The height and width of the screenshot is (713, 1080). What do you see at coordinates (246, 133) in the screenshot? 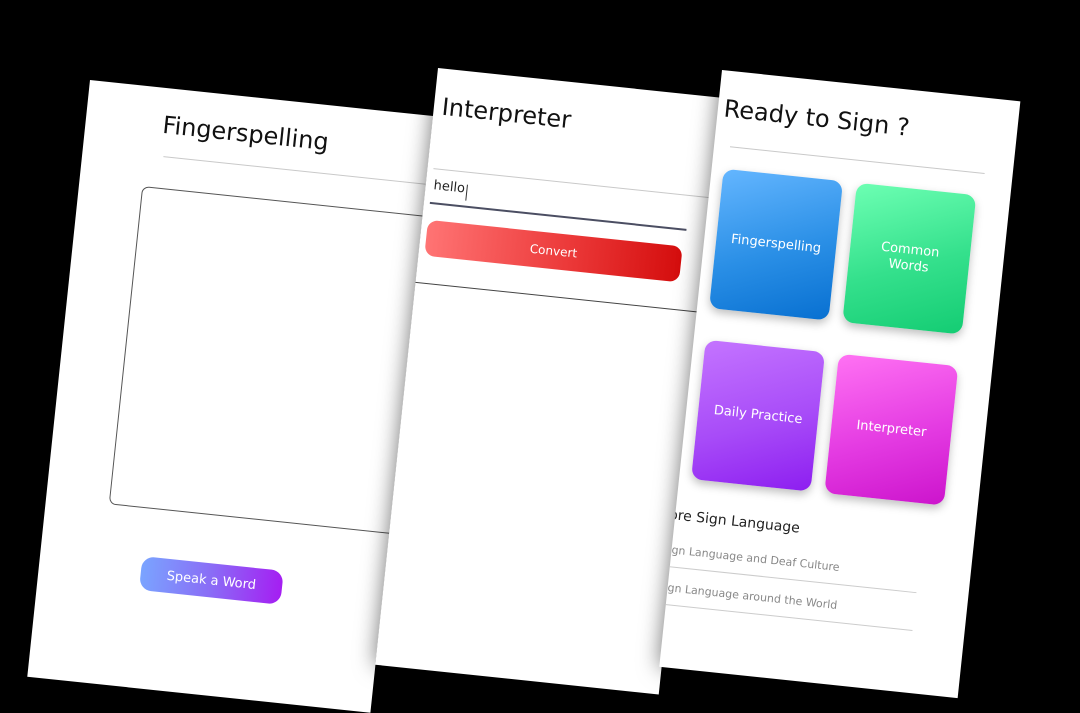
I see `page-title: Fingerspelling` at bounding box center [246, 133].